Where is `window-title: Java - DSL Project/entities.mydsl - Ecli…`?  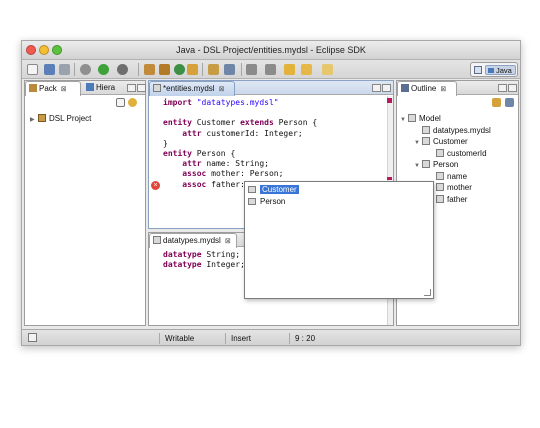
window-title: Java - DSL Project/entities.mydsl - Ecli… is located at coordinates (271, 50).